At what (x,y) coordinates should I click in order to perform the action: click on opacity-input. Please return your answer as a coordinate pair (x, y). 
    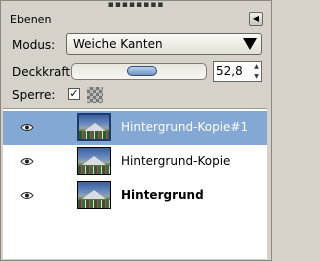
    Looking at the image, I should click on (233, 71).